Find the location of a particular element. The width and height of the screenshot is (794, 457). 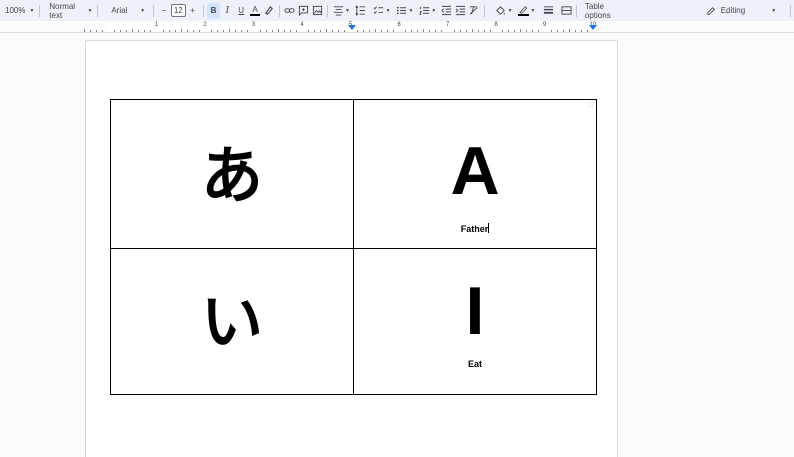

decrease-indent-button is located at coordinates (446, 11).